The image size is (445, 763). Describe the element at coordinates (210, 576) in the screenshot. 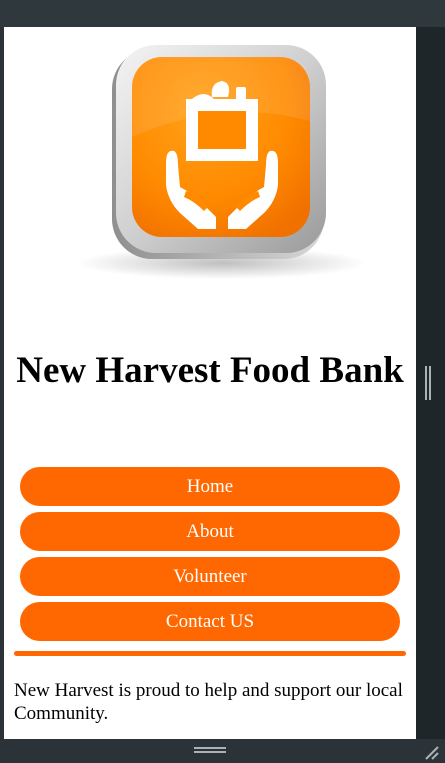

I see `nav-volunteer-button: Volunteer` at that location.